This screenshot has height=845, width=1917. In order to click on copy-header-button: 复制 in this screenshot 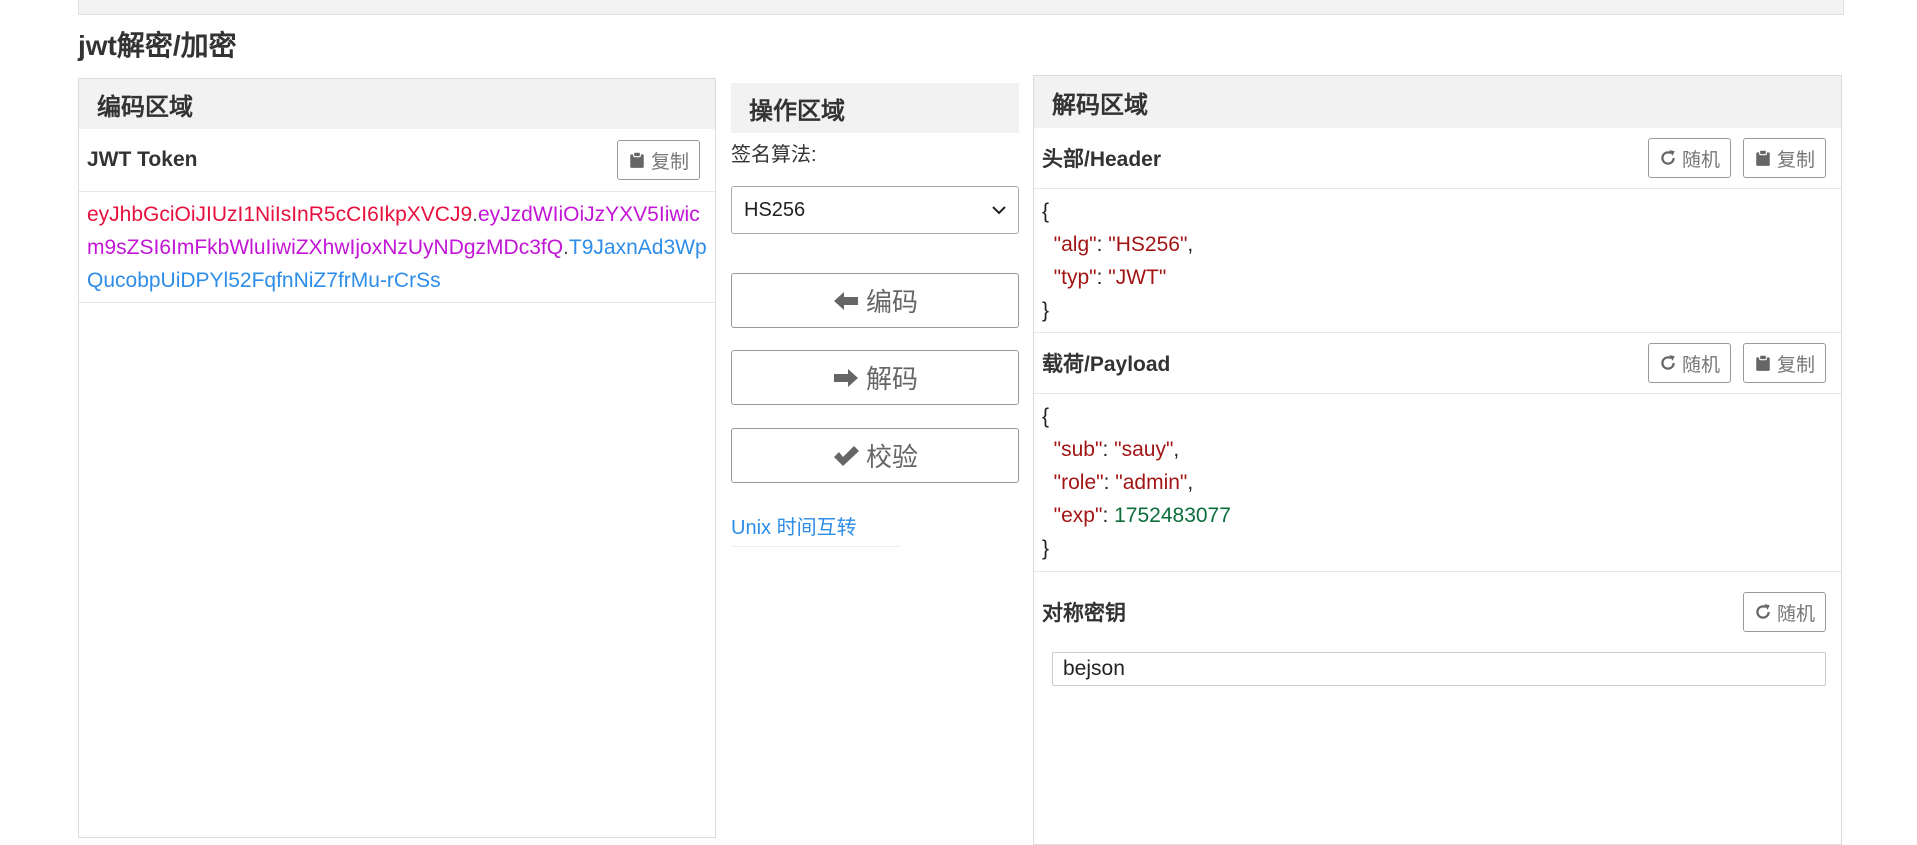, I will do `click(1784, 158)`.